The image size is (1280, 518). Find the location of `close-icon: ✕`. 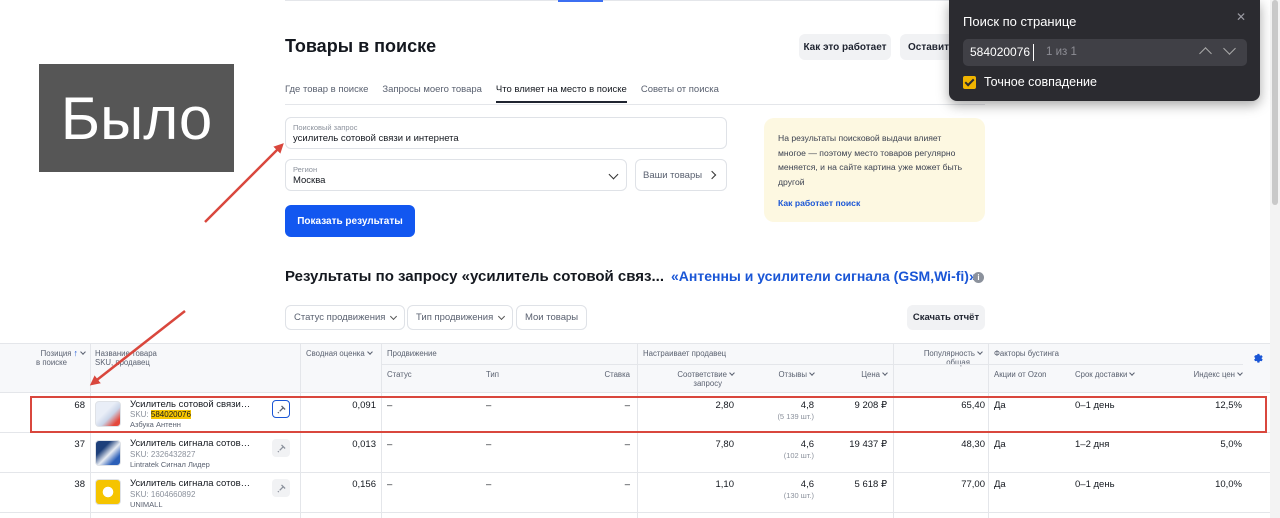

close-icon: ✕ is located at coordinates (1241, 17).